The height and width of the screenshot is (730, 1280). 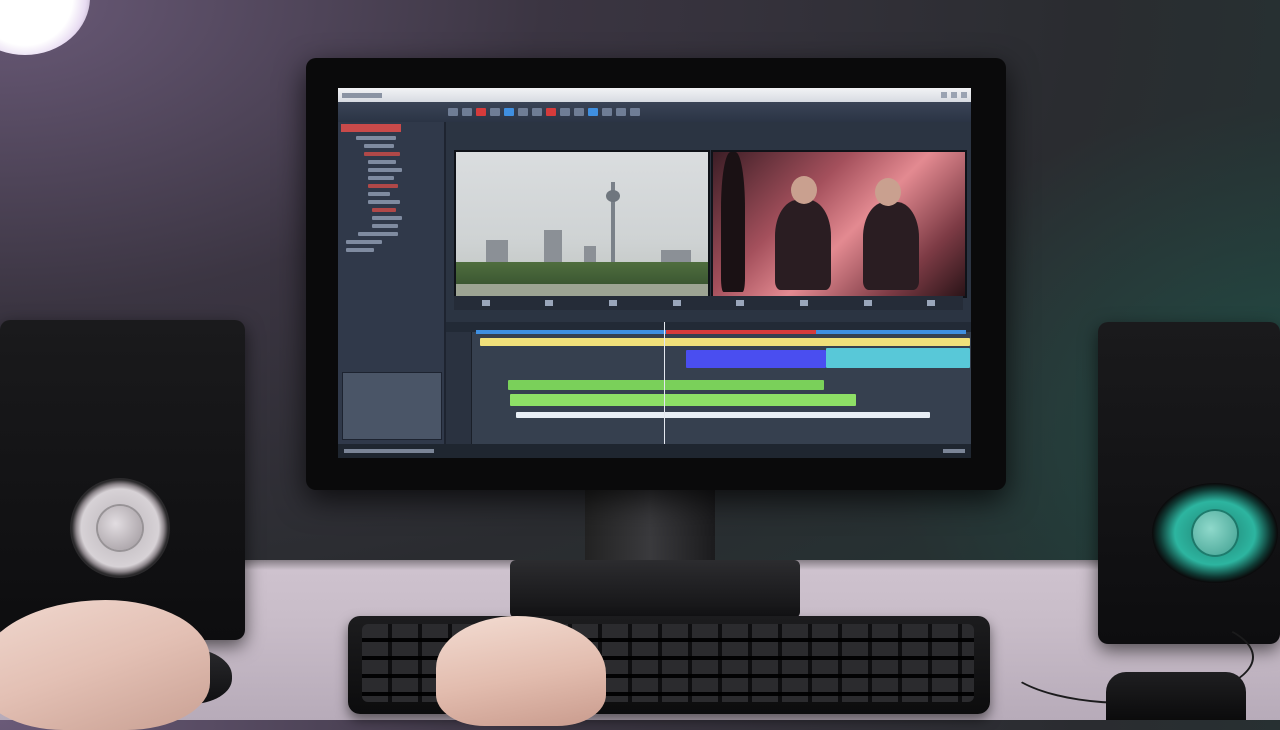 I want to click on minimize-icon, so click(x=944, y=95).